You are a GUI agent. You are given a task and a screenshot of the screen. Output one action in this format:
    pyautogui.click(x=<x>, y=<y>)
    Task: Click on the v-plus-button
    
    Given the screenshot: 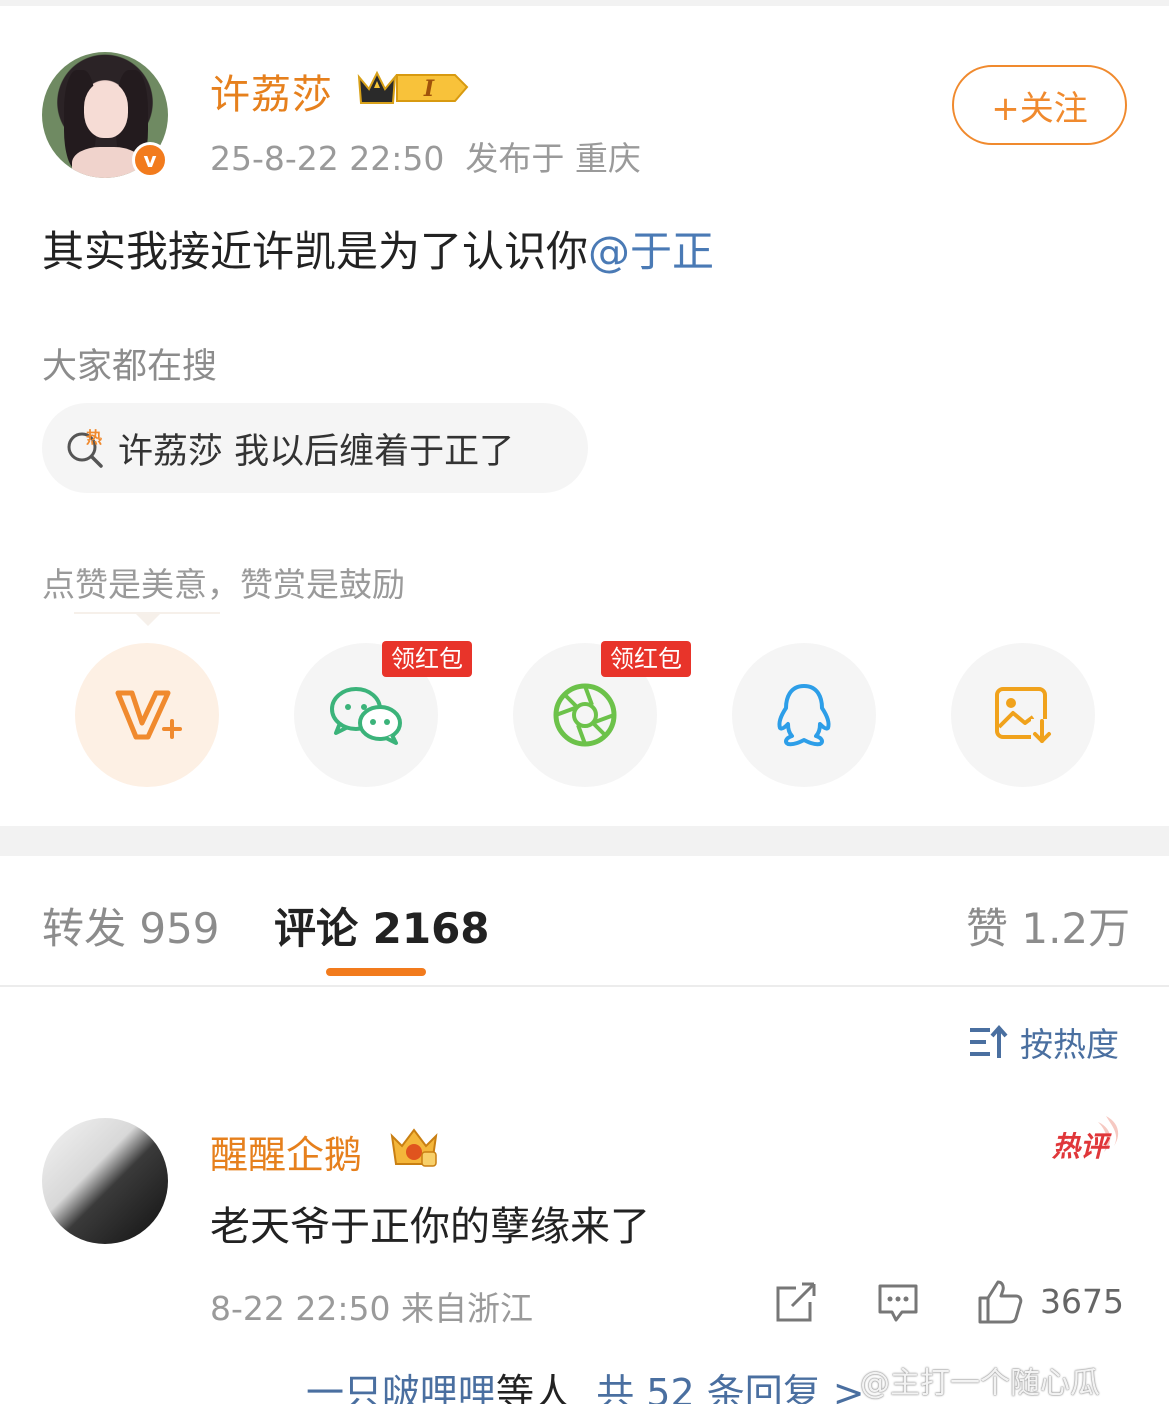 What is the action you would take?
    pyautogui.click(x=147, y=715)
    